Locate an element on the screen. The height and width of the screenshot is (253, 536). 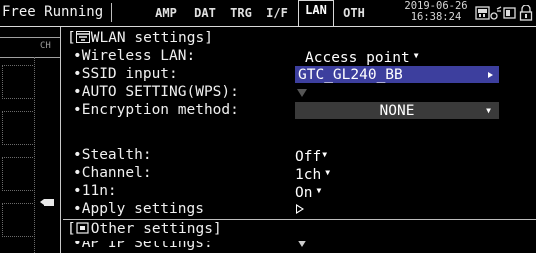
wps-disabled-arrow-icon is located at coordinates (302, 93).